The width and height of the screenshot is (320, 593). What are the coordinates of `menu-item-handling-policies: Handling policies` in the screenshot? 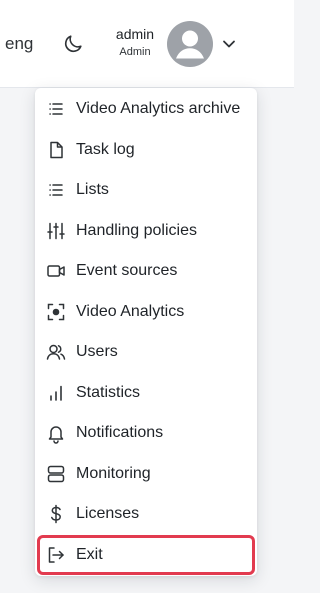 It's located at (146, 231).